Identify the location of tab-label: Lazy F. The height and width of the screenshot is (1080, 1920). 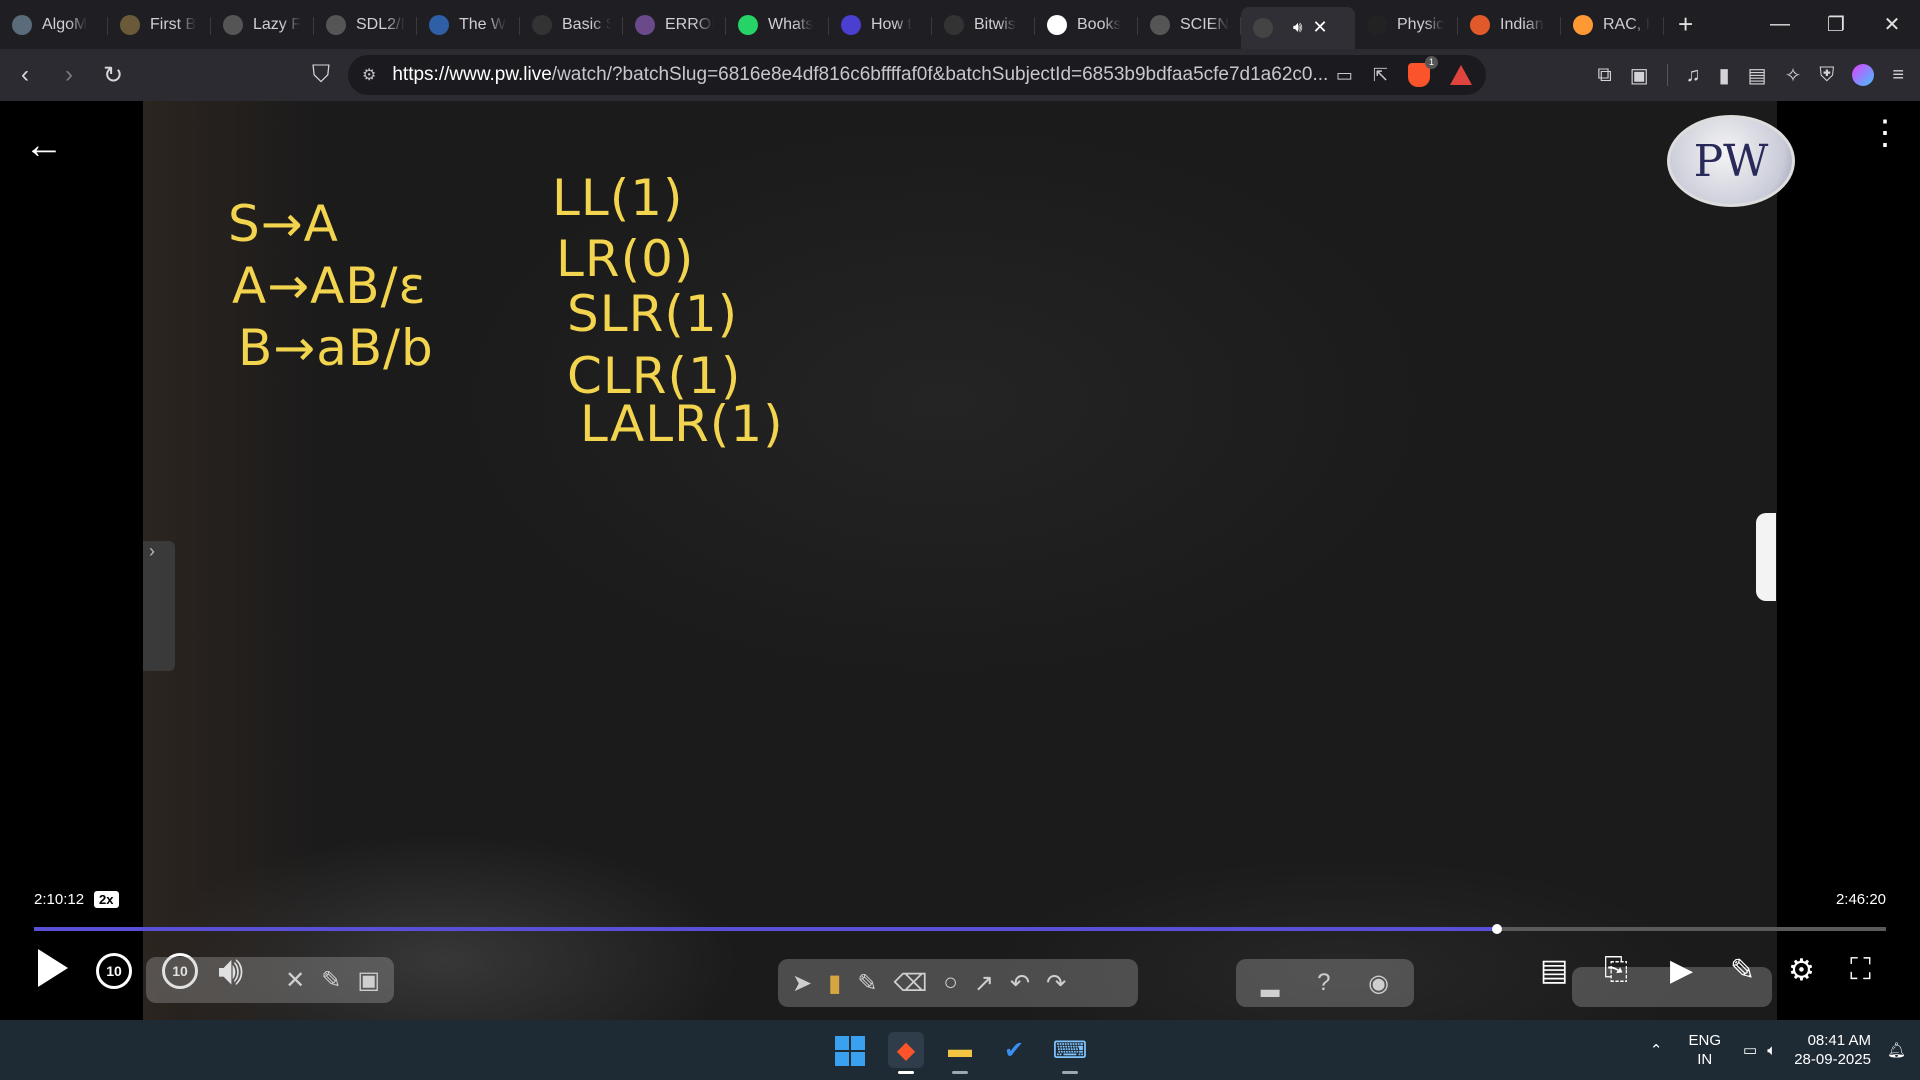
(277, 24).